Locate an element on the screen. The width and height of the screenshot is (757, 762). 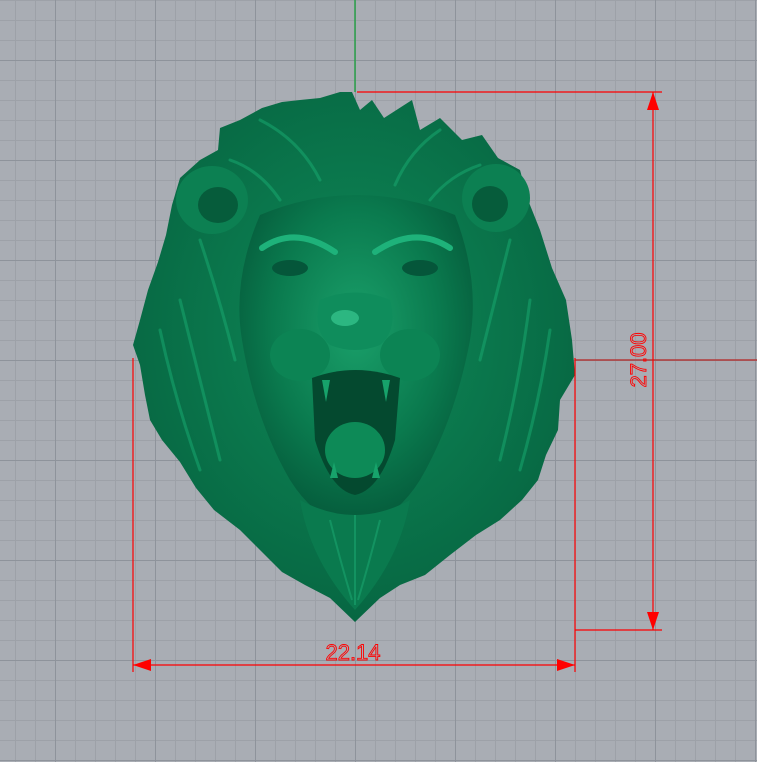
width-arrow-right is located at coordinates (566, 665).